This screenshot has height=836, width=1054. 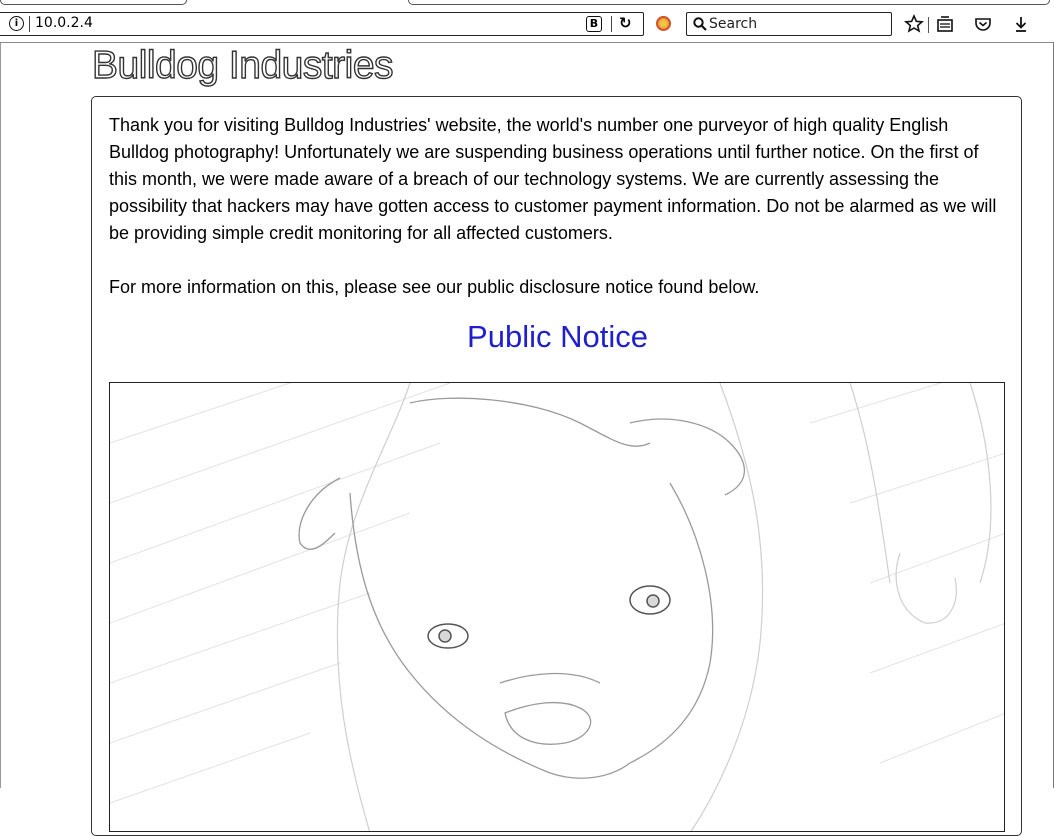 What do you see at coordinates (1021, 24) in the screenshot?
I see `download-icon` at bounding box center [1021, 24].